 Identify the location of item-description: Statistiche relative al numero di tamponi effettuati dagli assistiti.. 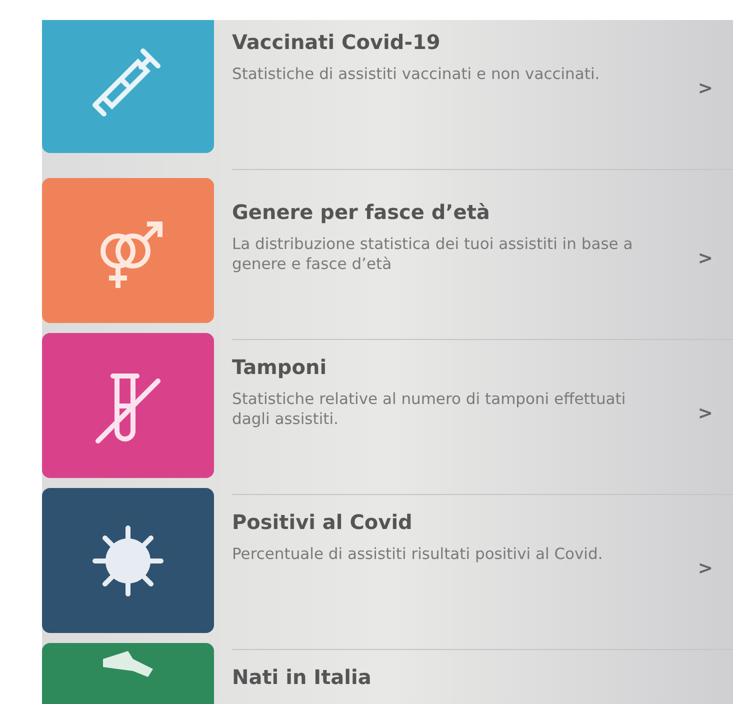
(429, 409).